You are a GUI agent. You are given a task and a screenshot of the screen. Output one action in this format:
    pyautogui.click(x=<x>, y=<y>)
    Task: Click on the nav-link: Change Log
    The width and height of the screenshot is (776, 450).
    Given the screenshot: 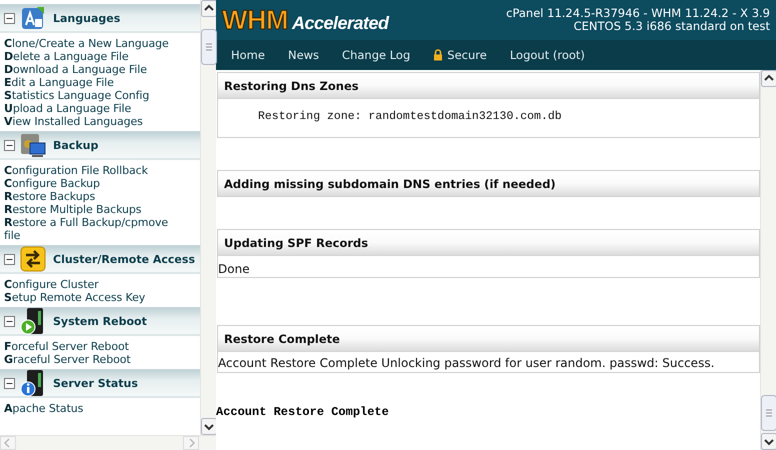 What is the action you would take?
    pyautogui.click(x=376, y=55)
    